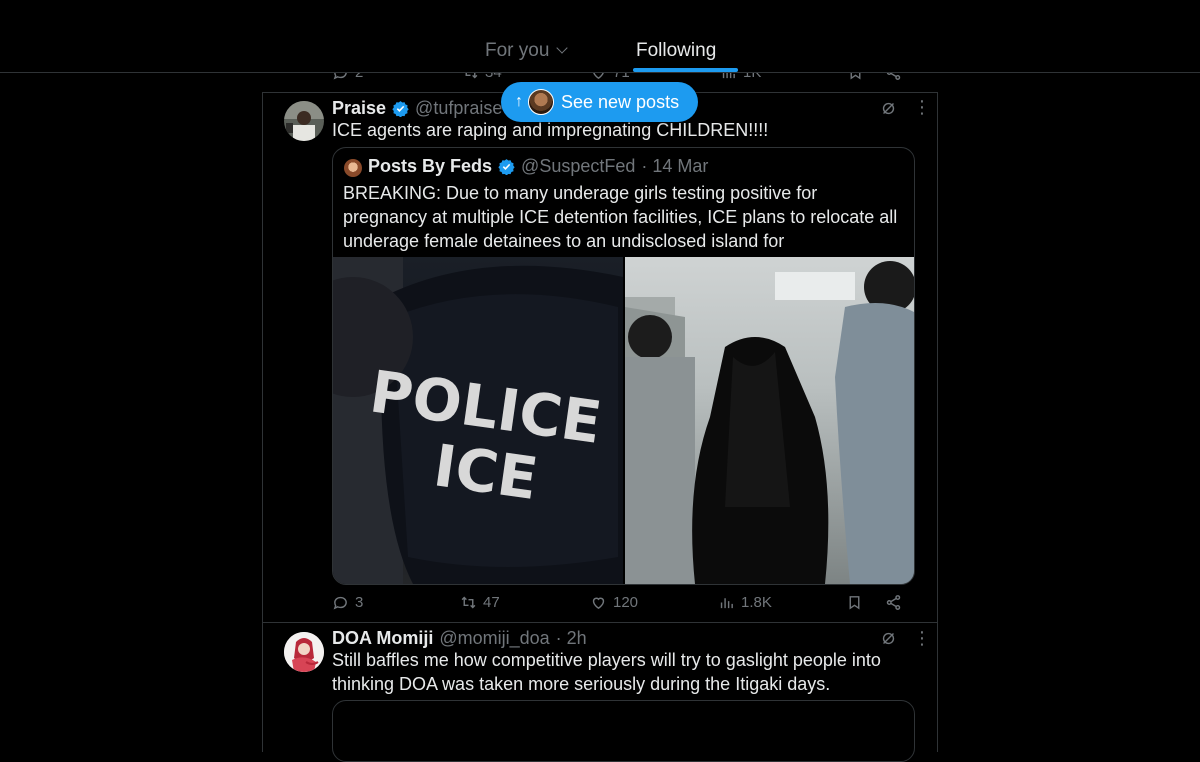 This screenshot has width=1200, height=762. I want to click on praise-avatar-image, so click(304, 121).